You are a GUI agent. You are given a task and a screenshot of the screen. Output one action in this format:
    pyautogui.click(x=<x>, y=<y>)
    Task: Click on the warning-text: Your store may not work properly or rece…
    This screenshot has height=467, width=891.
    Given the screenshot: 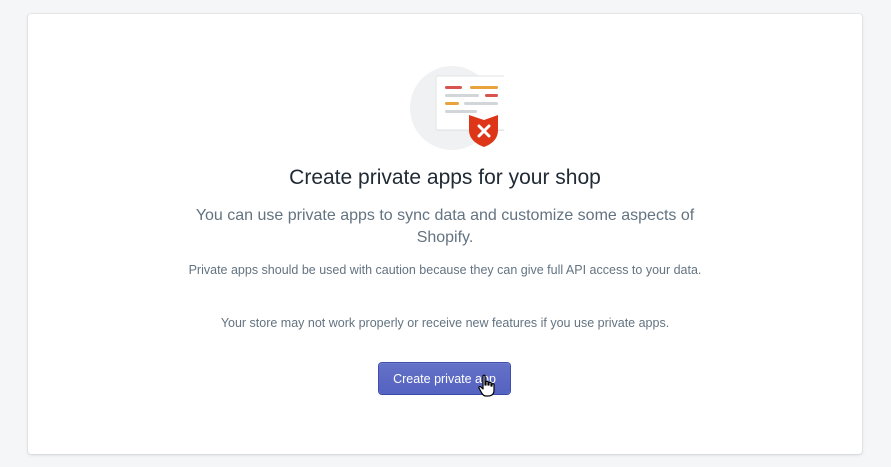 What is the action you would take?
    pyautogui.click(x=445, y=323)
    